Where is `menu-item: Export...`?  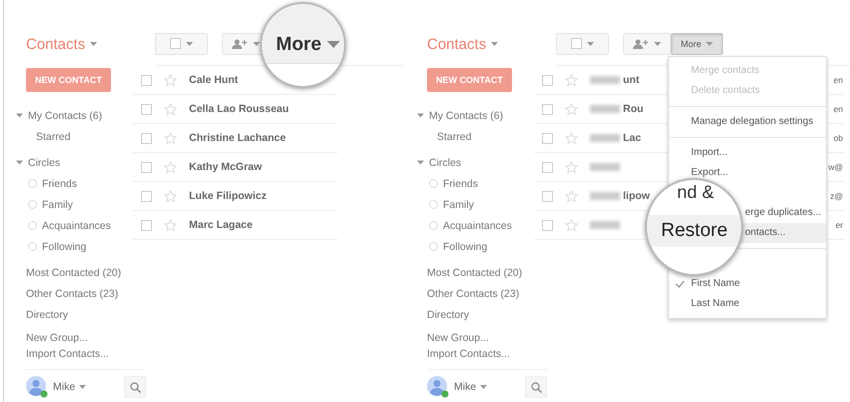 menu-item: Export... is located at coordinates (747, 173).